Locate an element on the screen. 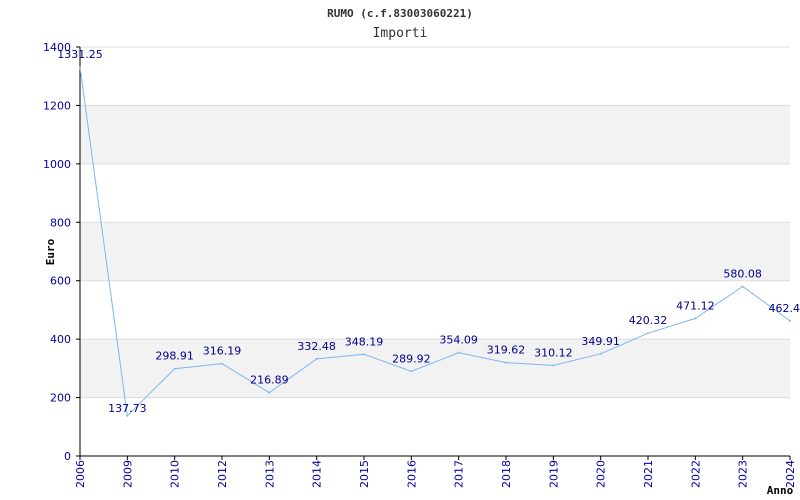 This screenshot has height=500, width=800. x-tick-label: 2009 is located at coordinates (127, 474).